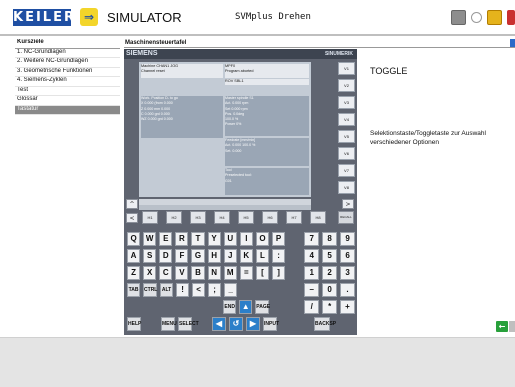  I want to click on key-6: 6, so click(348, 256).